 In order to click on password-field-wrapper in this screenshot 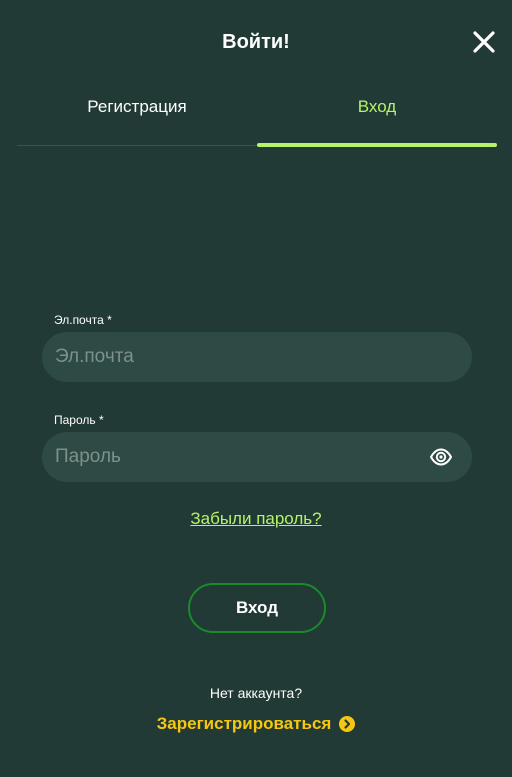, I will do `click(257, 457)`.